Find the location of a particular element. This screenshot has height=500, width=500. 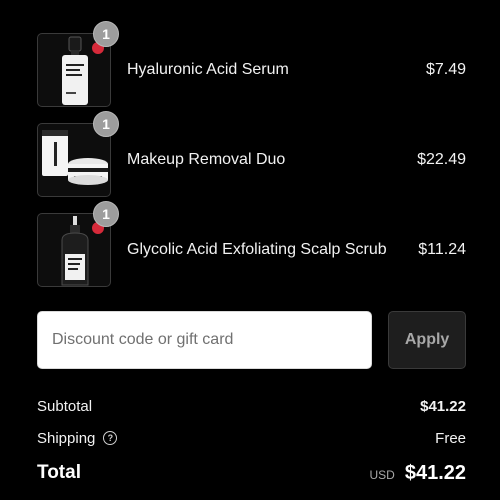

line-item: 1 Hyaluronic Acid Serum $7.49 is located at coordinates (251, 64).